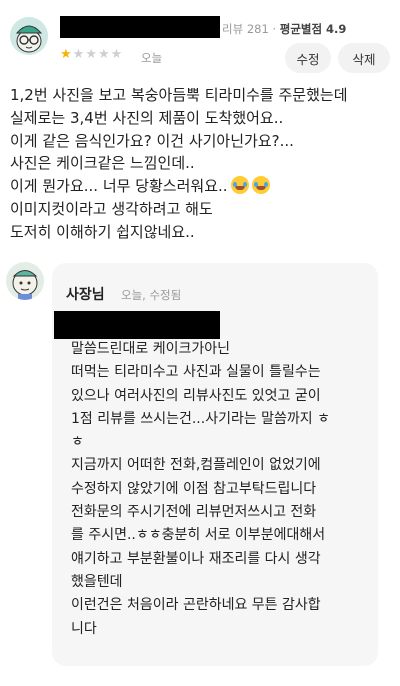 This screenshot has width=400, height=686. I want to click on reply-line: 수정하지 않았기에 이점 참고부탁드립니다, so click(194, 488).